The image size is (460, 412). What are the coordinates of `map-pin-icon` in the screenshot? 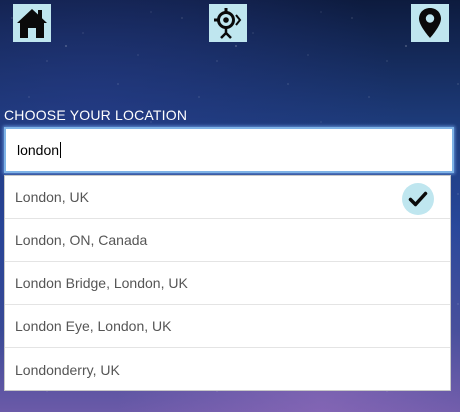 It's located at (430, 23).